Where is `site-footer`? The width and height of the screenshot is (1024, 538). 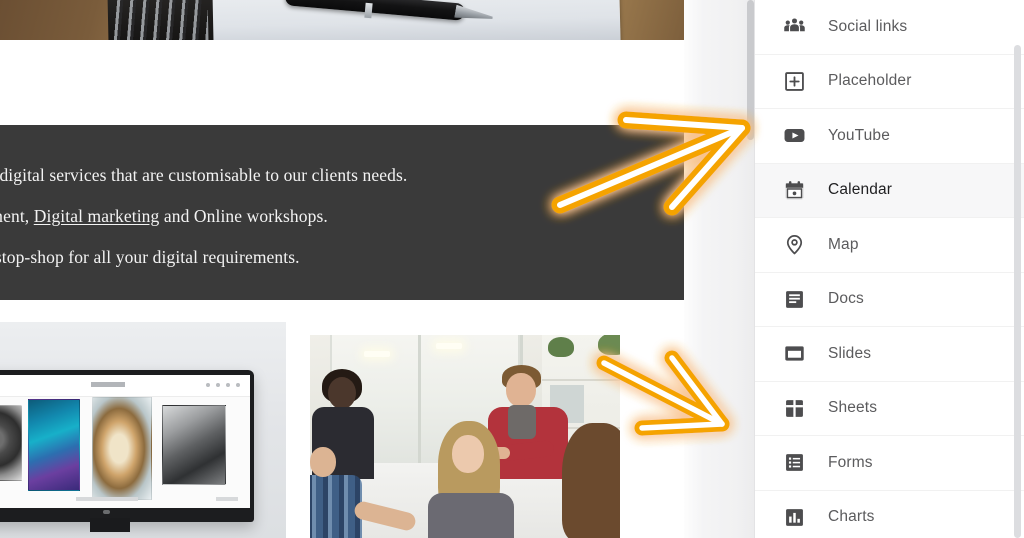
site-footer is located at coordinates (125, 499).